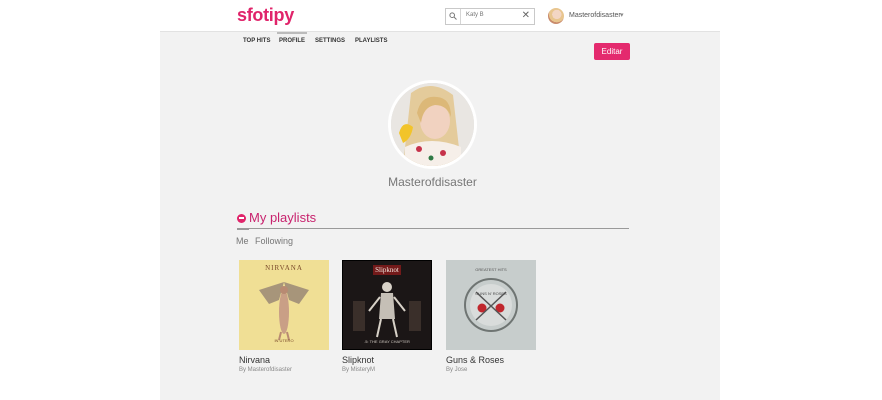 Image resolution: width=882 pixels, height=400 pixels. Describe the element at coordinates (453, 16) in the screenshot. I see `search-icon` at that location.